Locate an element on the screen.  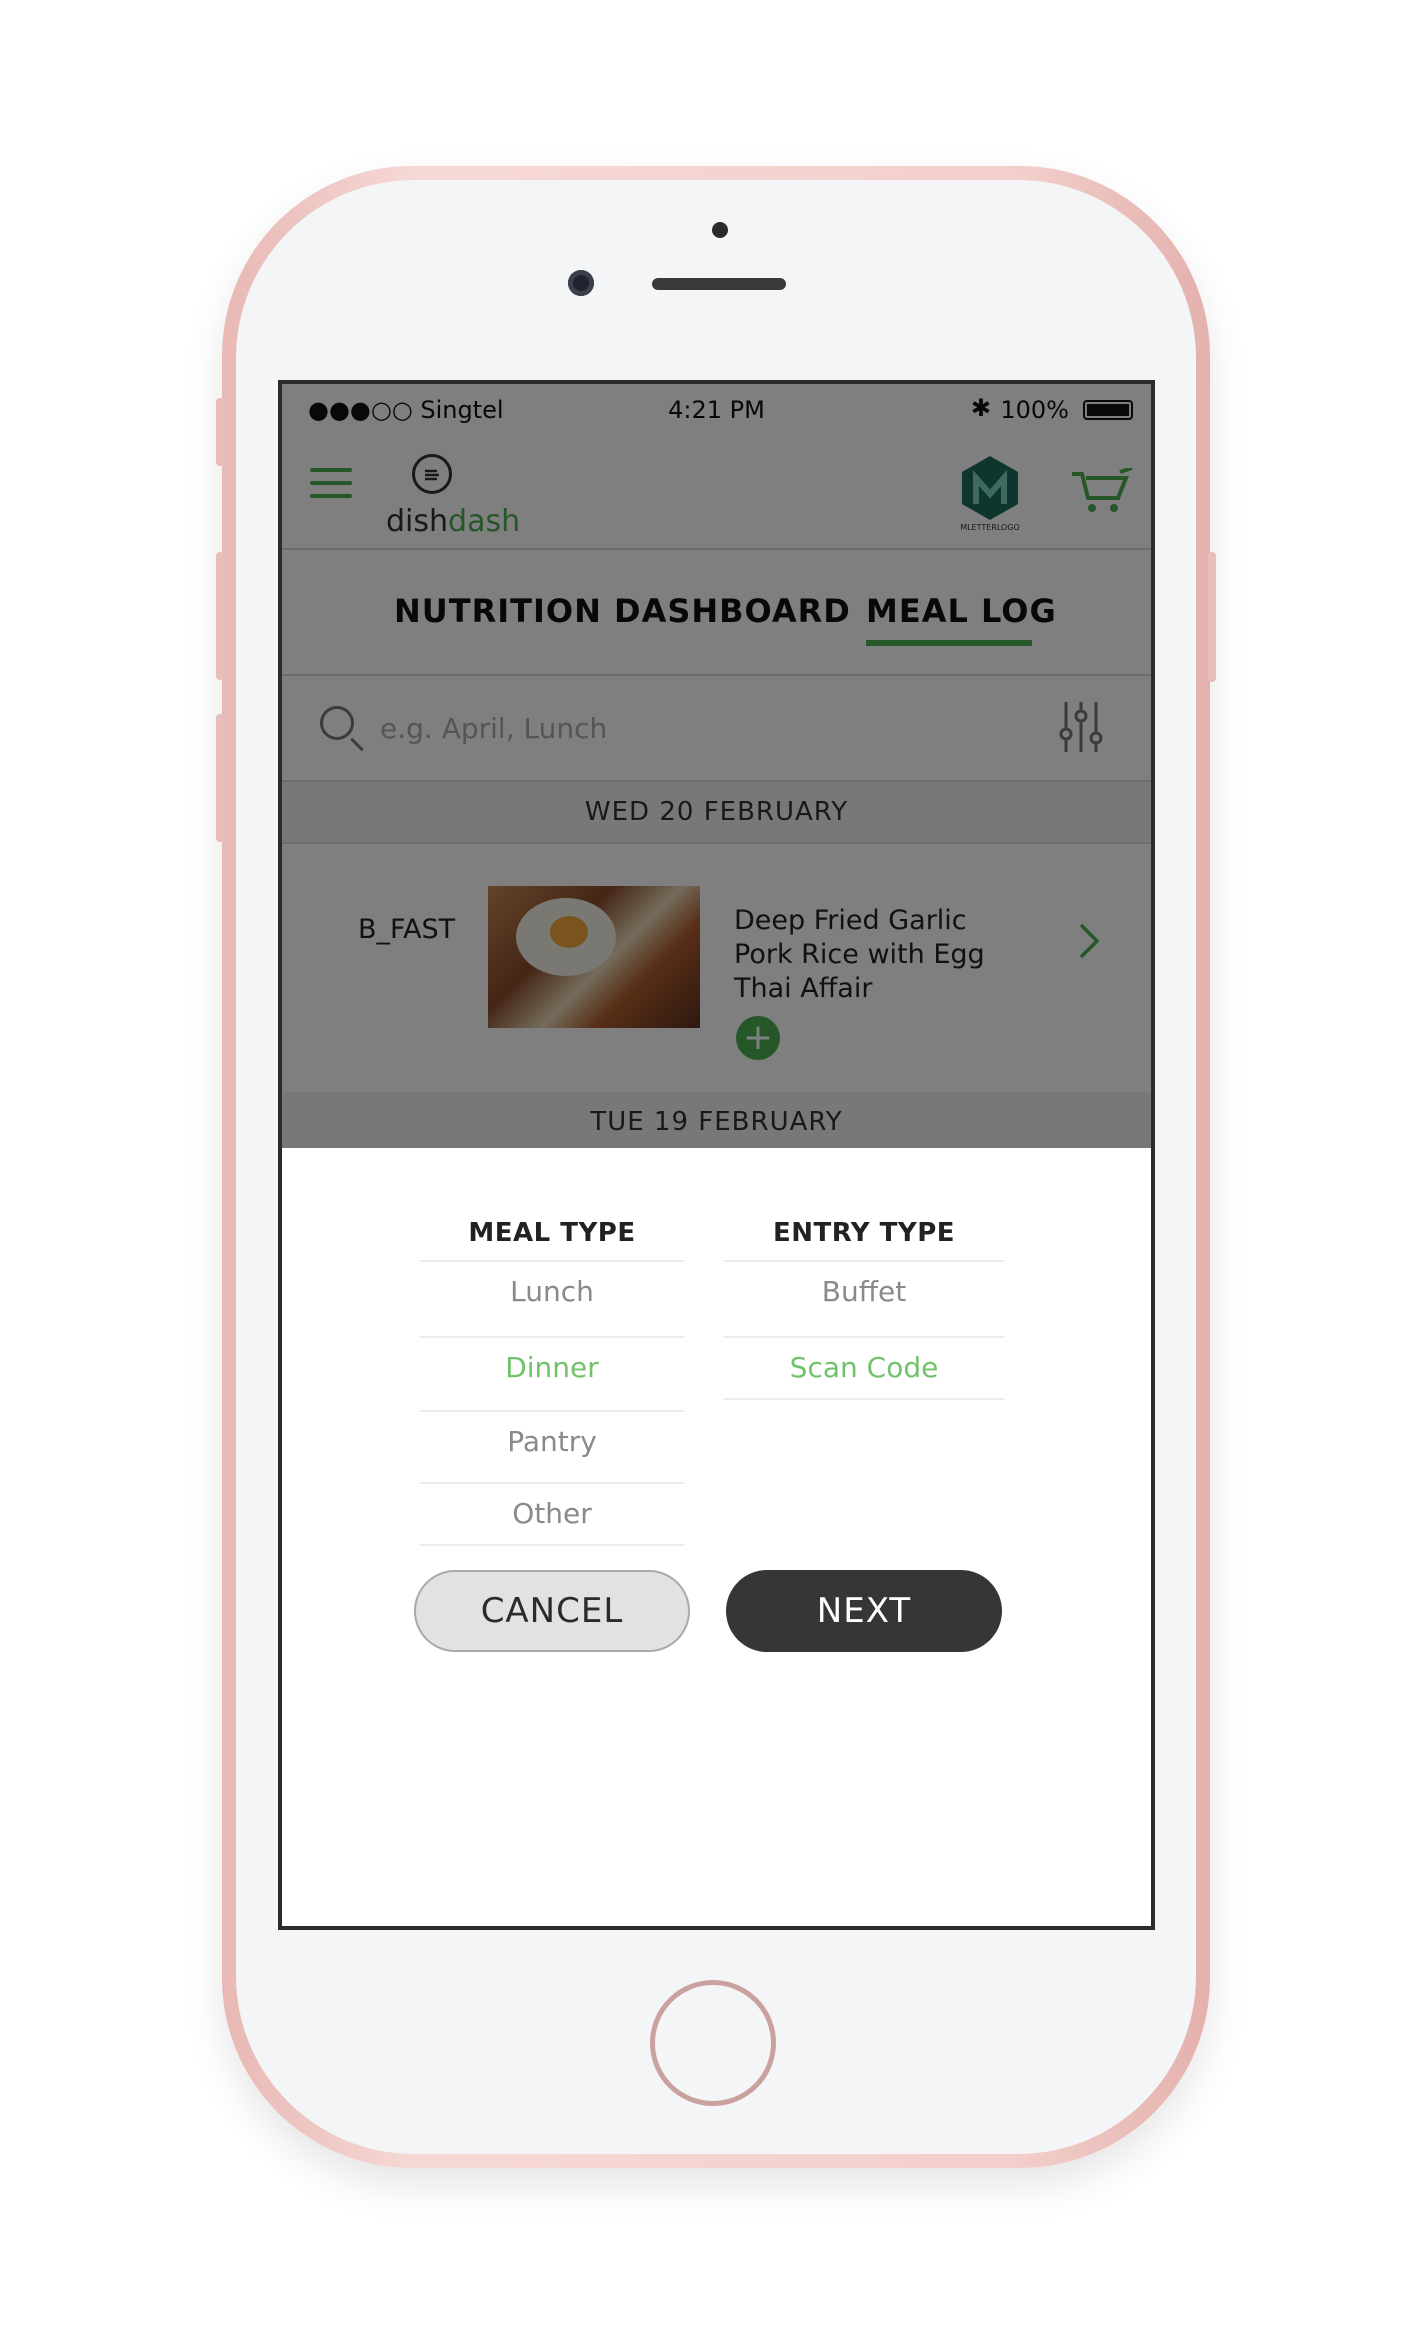
logo-suffix: dash is located at coordinates (484, 521).